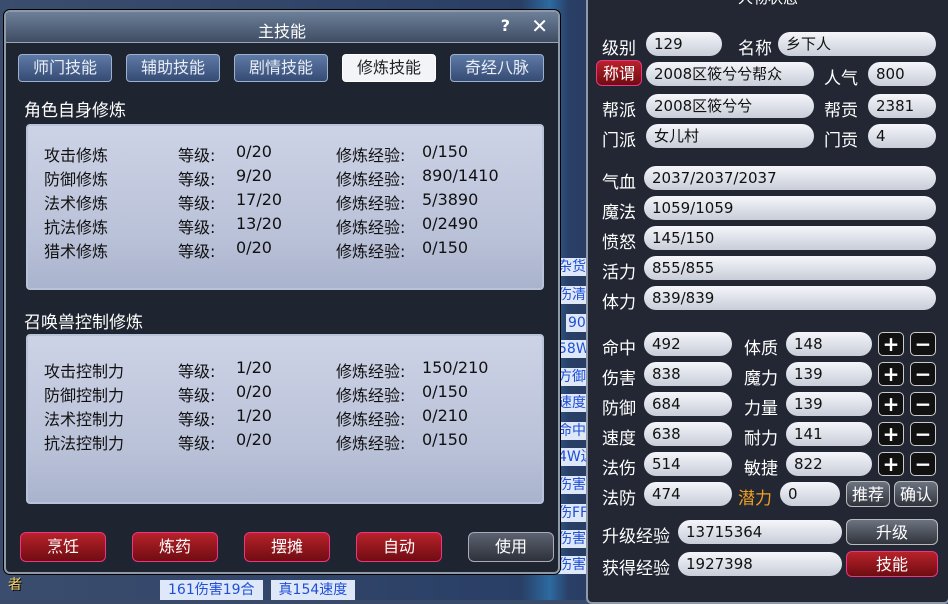 Image resolution: width=948 pixels, height=604 pixels. I want to click on skill-name: 抗法修炼, so click(76, 227).